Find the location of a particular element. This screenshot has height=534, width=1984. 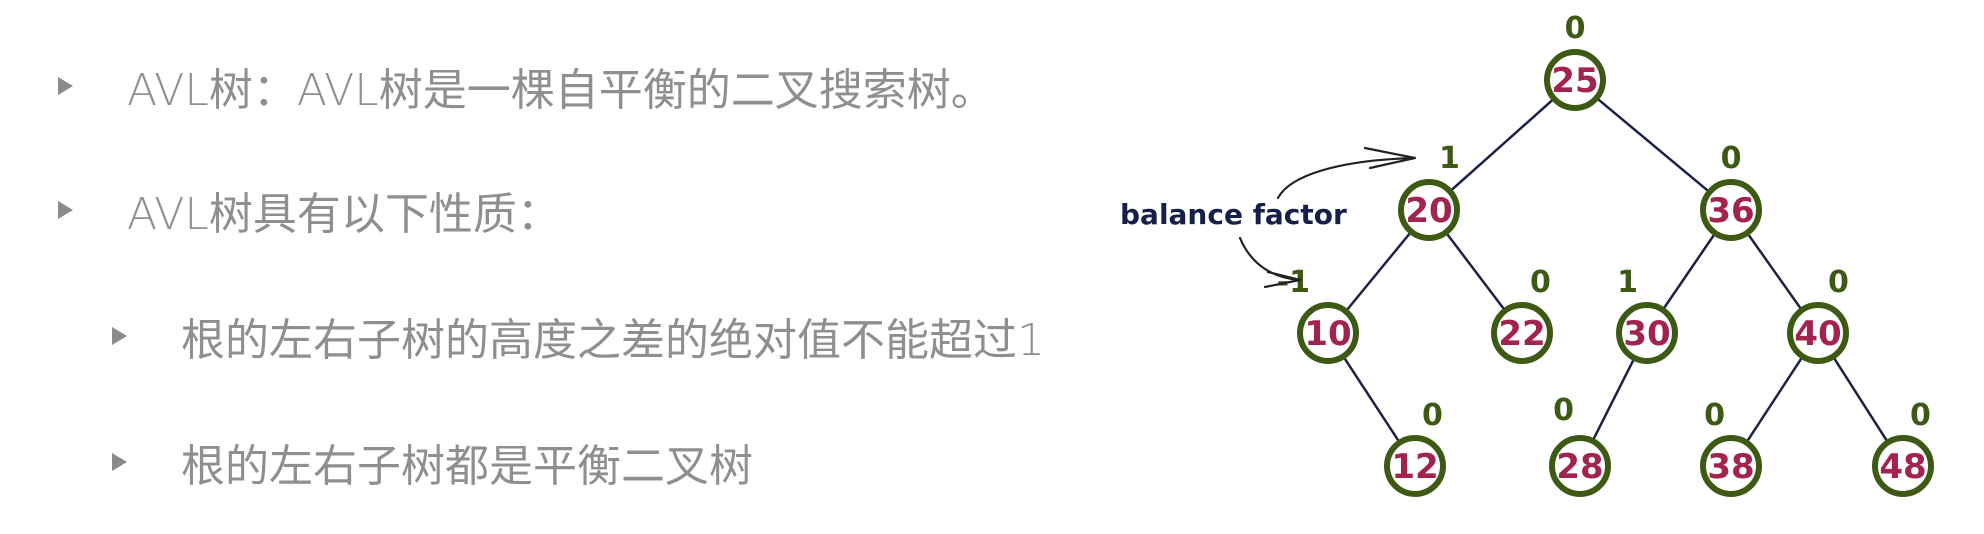

tree-node-40: 400 is located at coordinates (1818, 314).